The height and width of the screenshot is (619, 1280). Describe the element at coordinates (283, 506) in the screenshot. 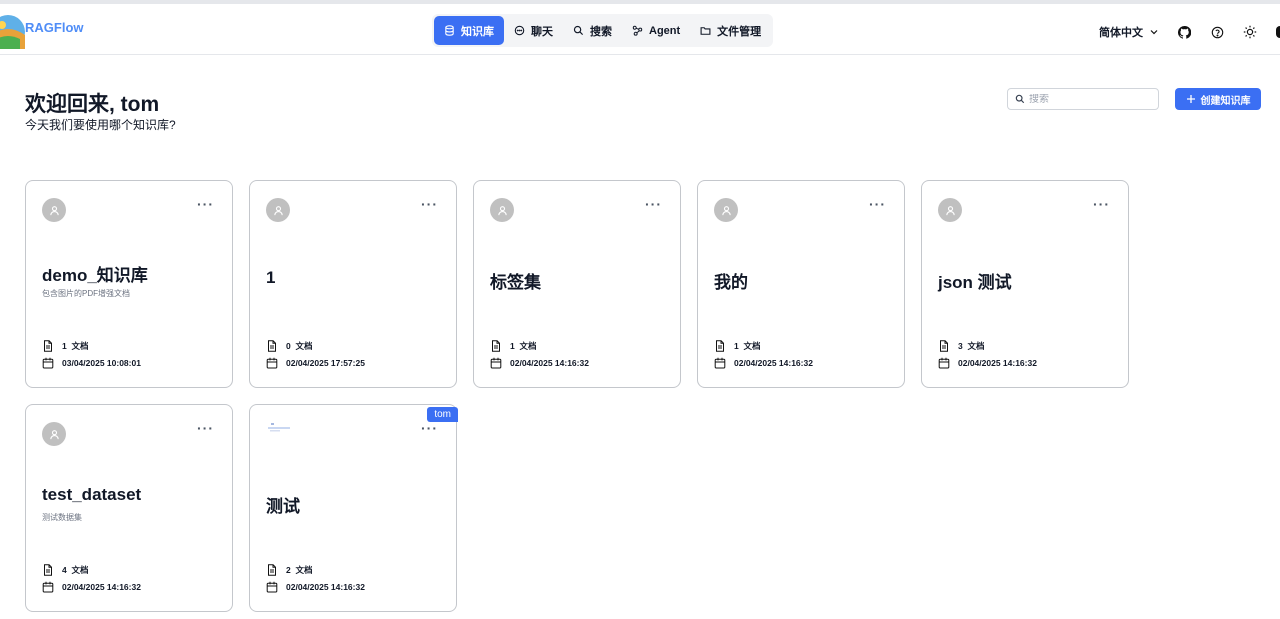

I see `card-title: 测试` at that location.